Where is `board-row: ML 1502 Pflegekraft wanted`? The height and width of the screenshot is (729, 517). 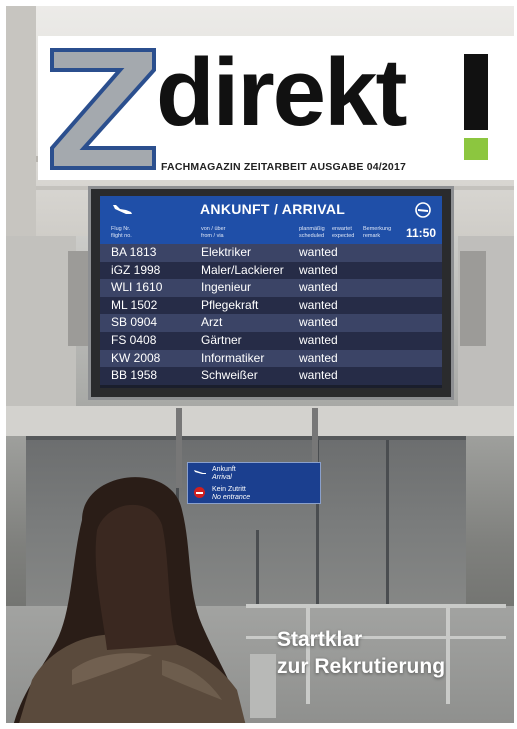
board-row: ML 1502 Pflegekraft wanted is located at coordinates (271, 305).